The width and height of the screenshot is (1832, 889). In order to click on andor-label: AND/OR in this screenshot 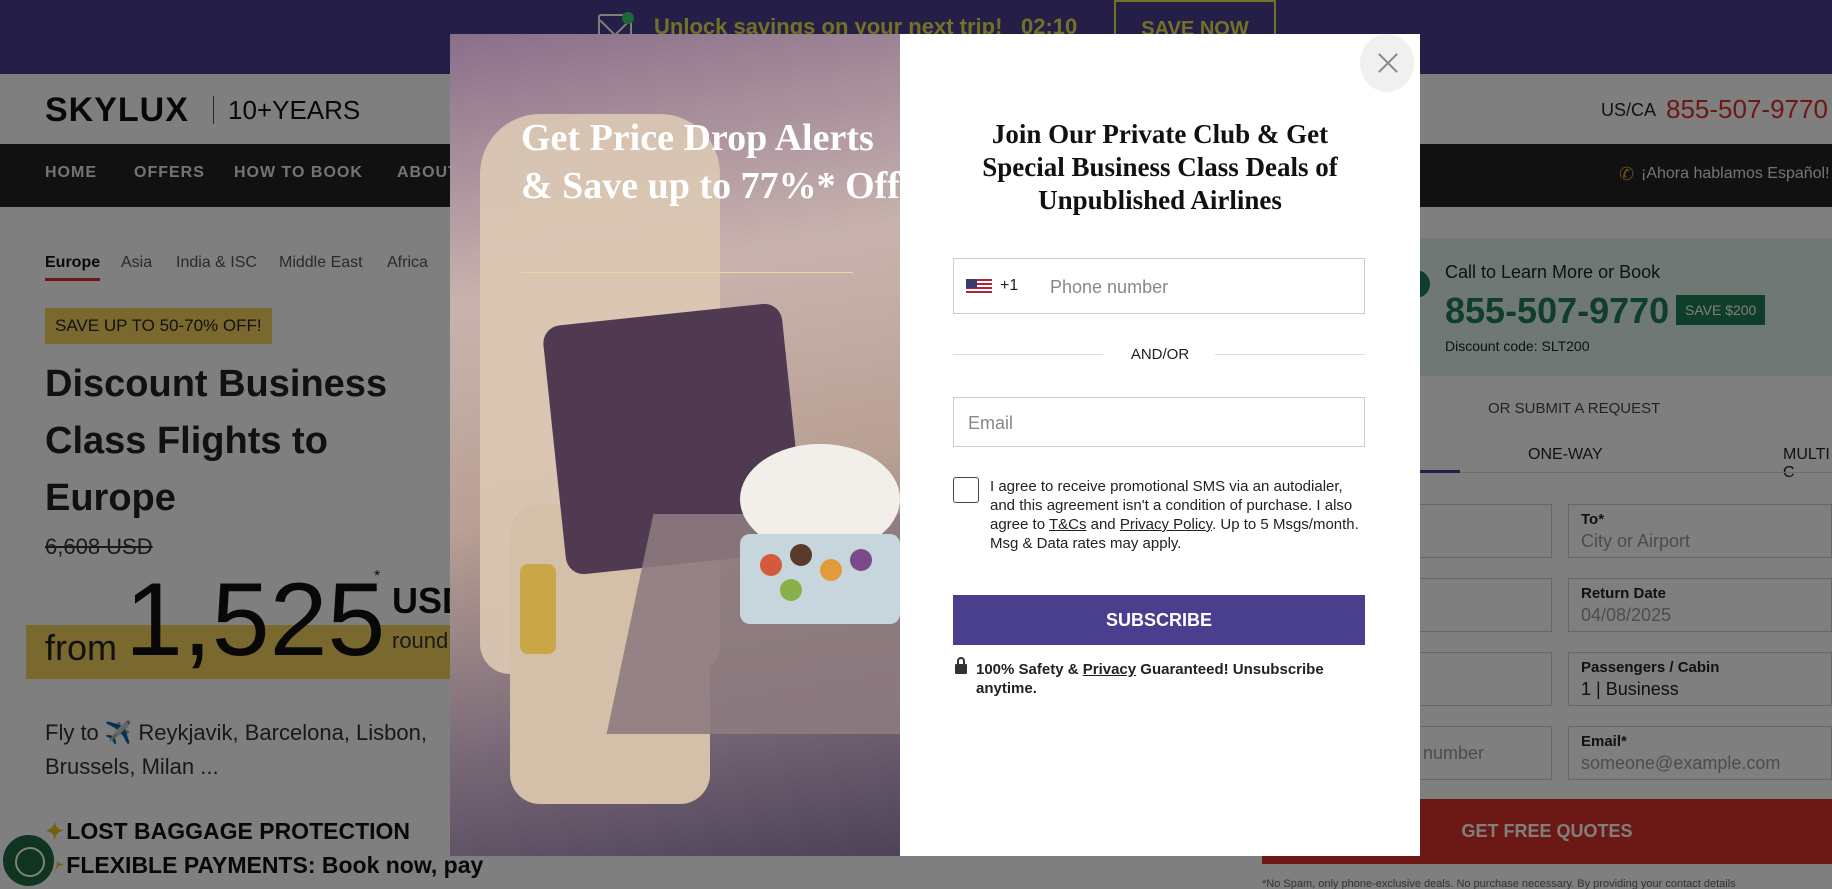, I will do `click(1160, 354)`.